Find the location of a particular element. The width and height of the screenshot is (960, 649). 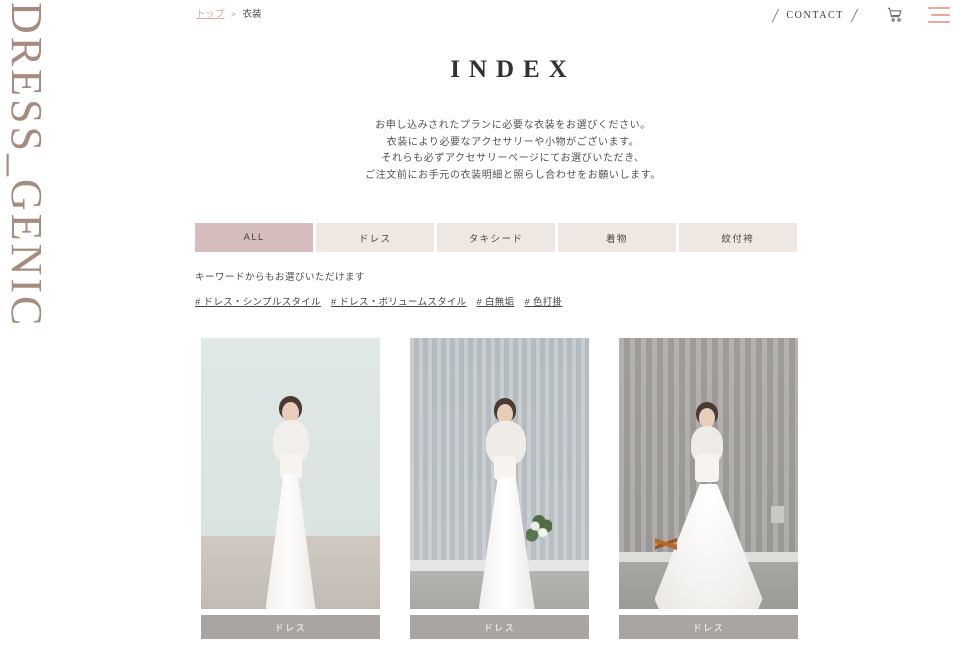

filter-tab-montsuki: 紋付袴 is located at coordinates (738, 237).